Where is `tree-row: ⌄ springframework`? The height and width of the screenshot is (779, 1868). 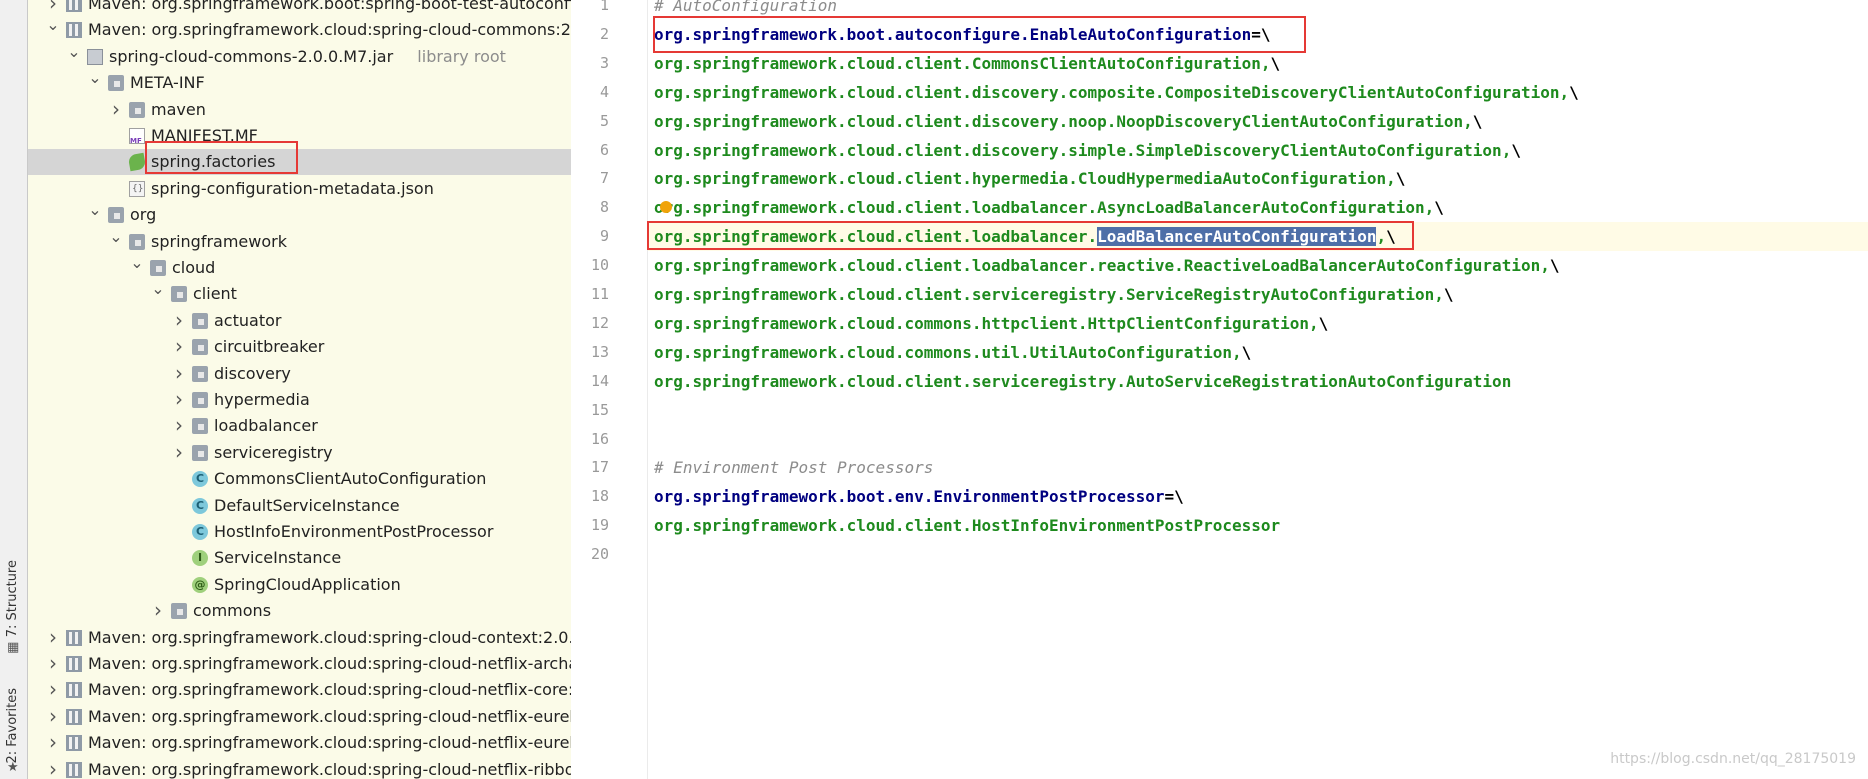
tree-row: ⌄ springframework is located at coordinates (299, 241).